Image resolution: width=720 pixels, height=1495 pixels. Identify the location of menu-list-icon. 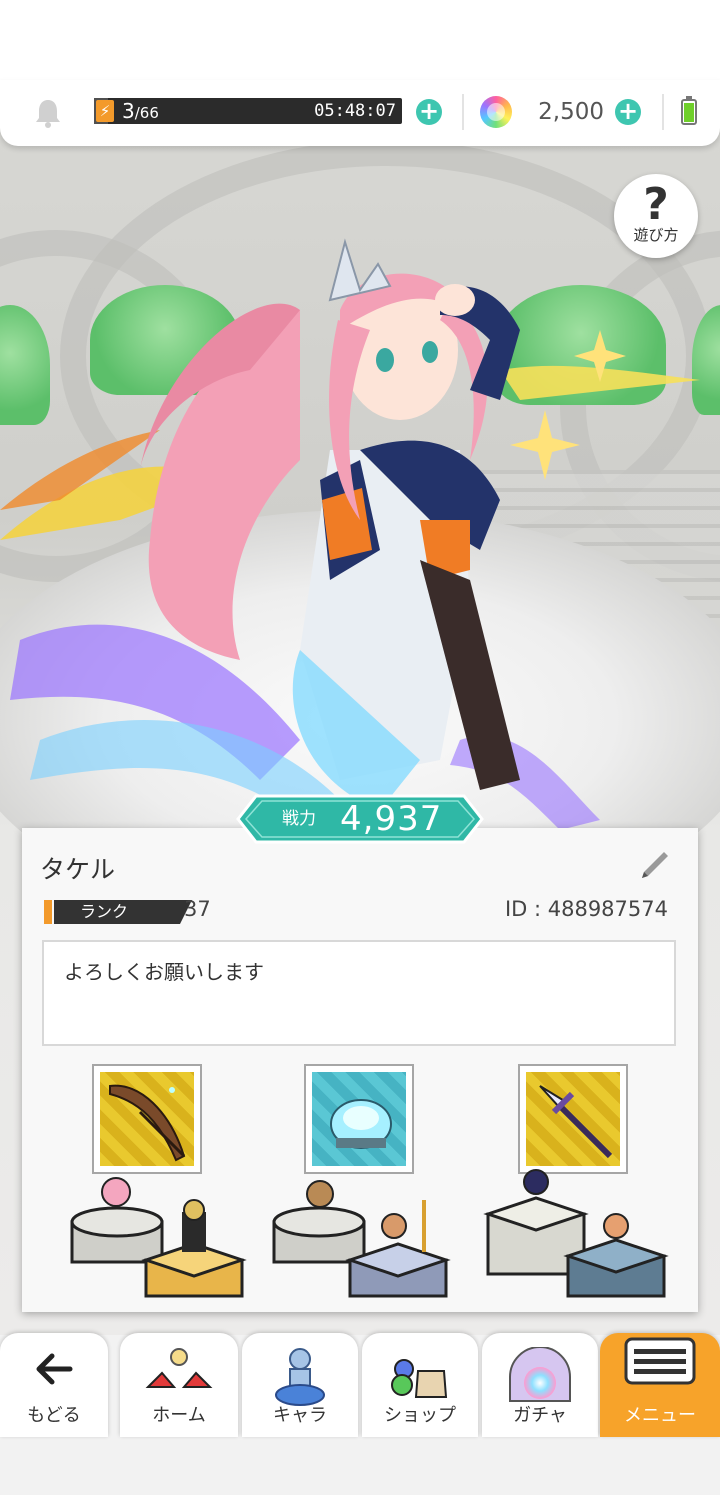
(660, 1361).